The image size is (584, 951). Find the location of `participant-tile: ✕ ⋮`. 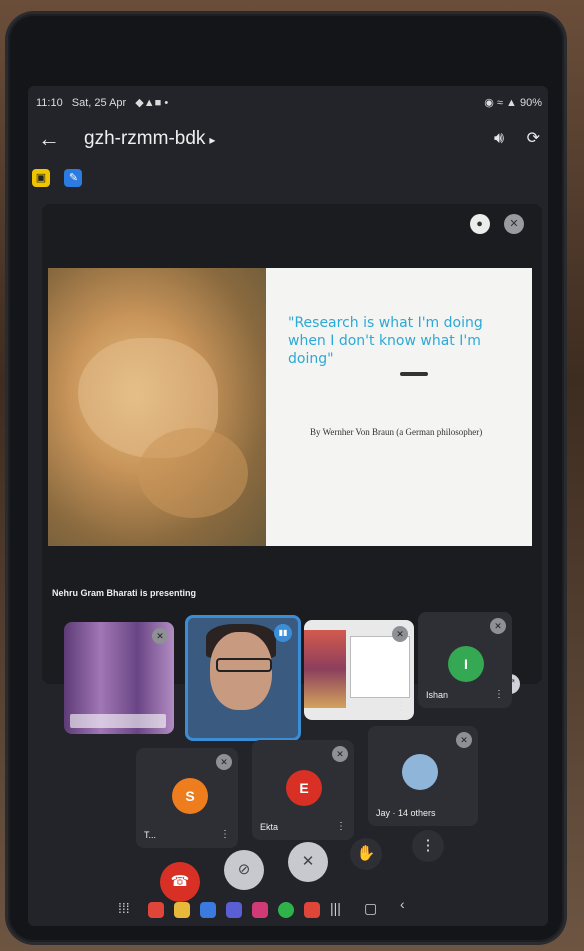

participant-tile: ✕ ⋮ is located at coordinates (359, 670).